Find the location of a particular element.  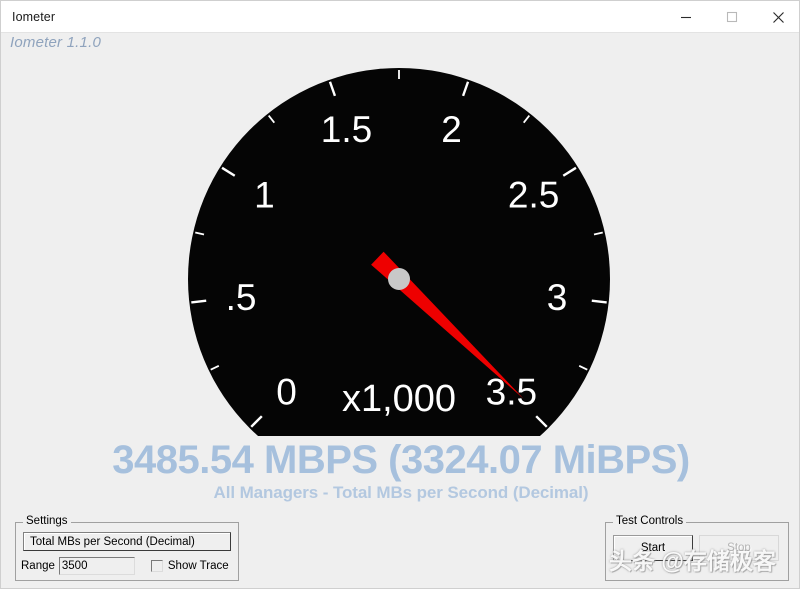

gauge-tick-label: 1.5 is located at coordinates (346, 129).